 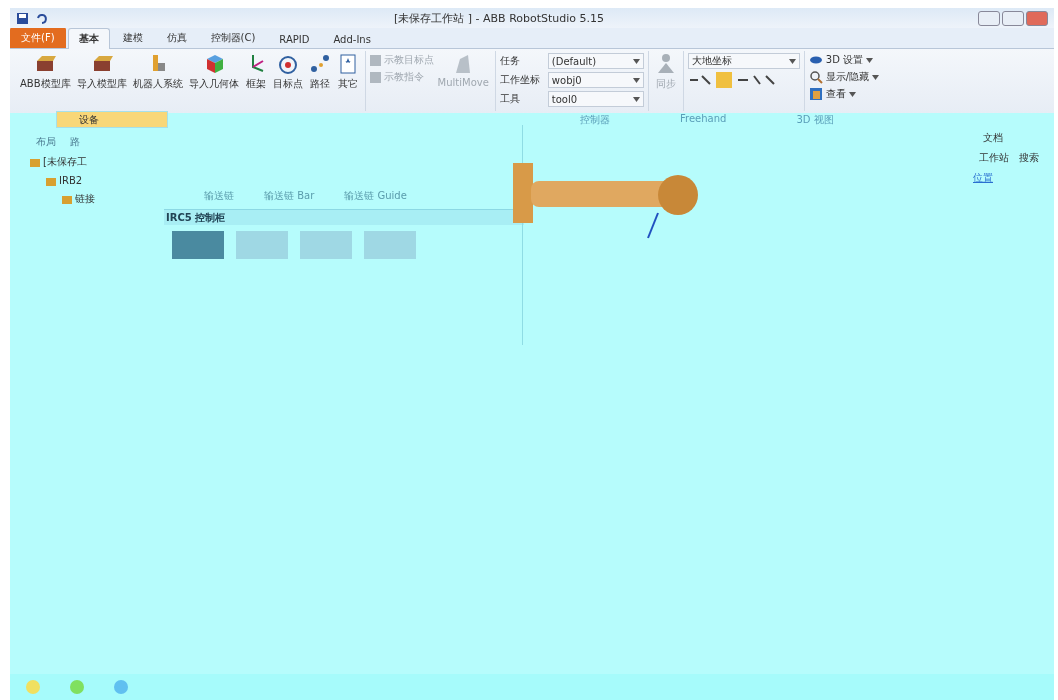 I want to click on panel-title: 文档, so click(x=993, y=138).